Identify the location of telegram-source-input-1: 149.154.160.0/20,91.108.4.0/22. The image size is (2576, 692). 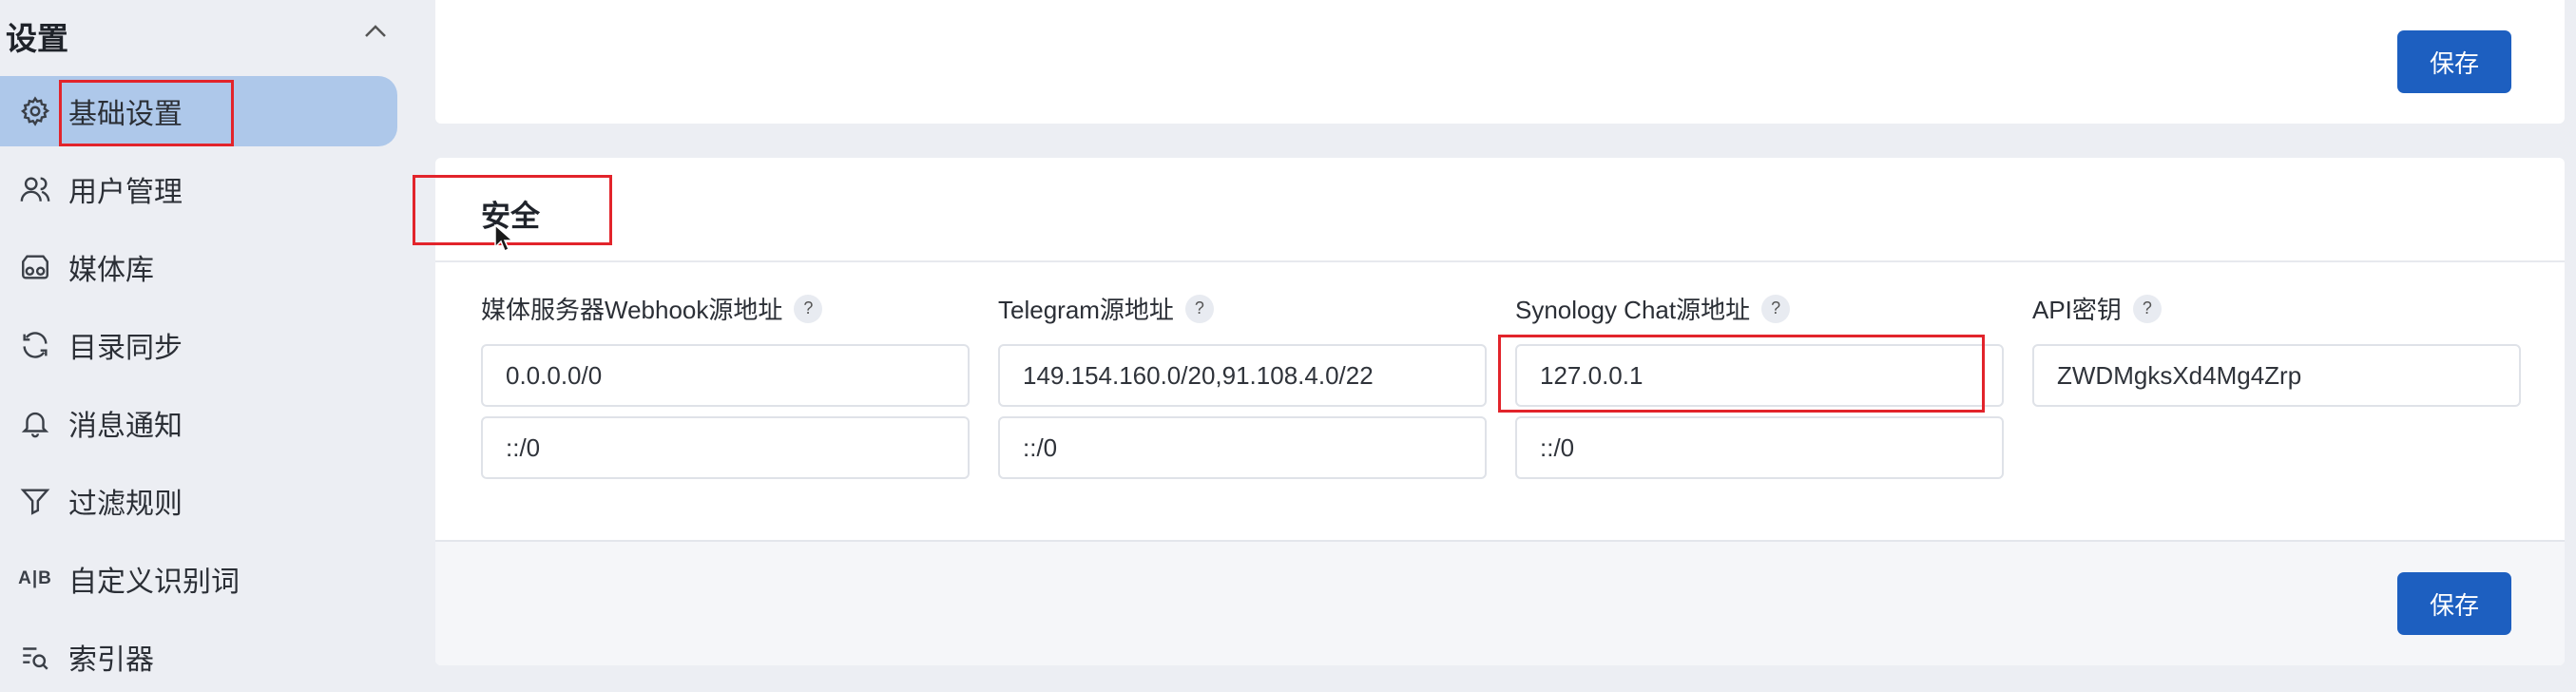
(1242, 375).